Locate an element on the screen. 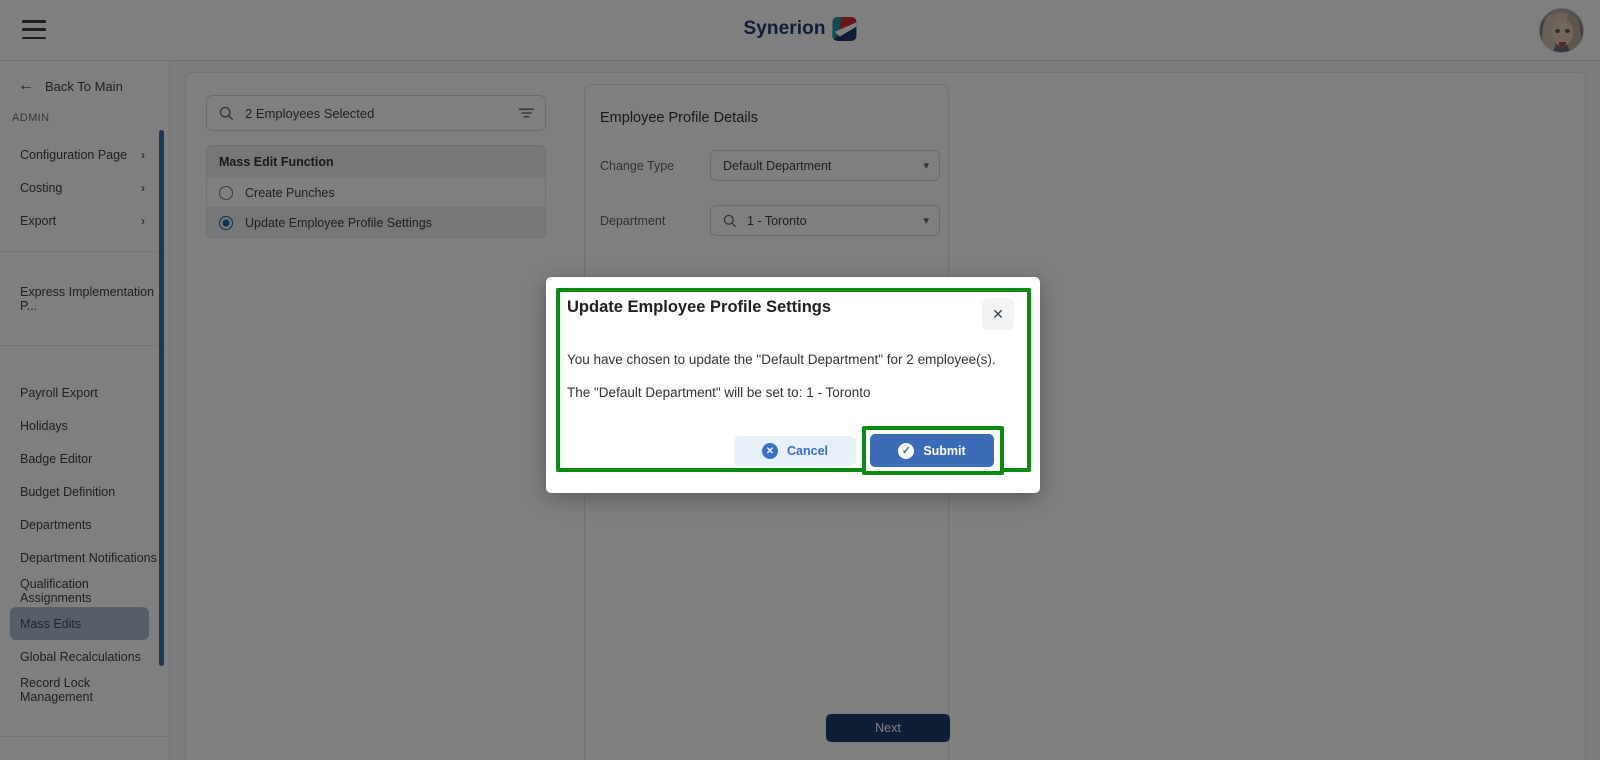 The width and height of the screenshot is (1600, 760). close-icon: ✕ is located at coordinates (998, 314).